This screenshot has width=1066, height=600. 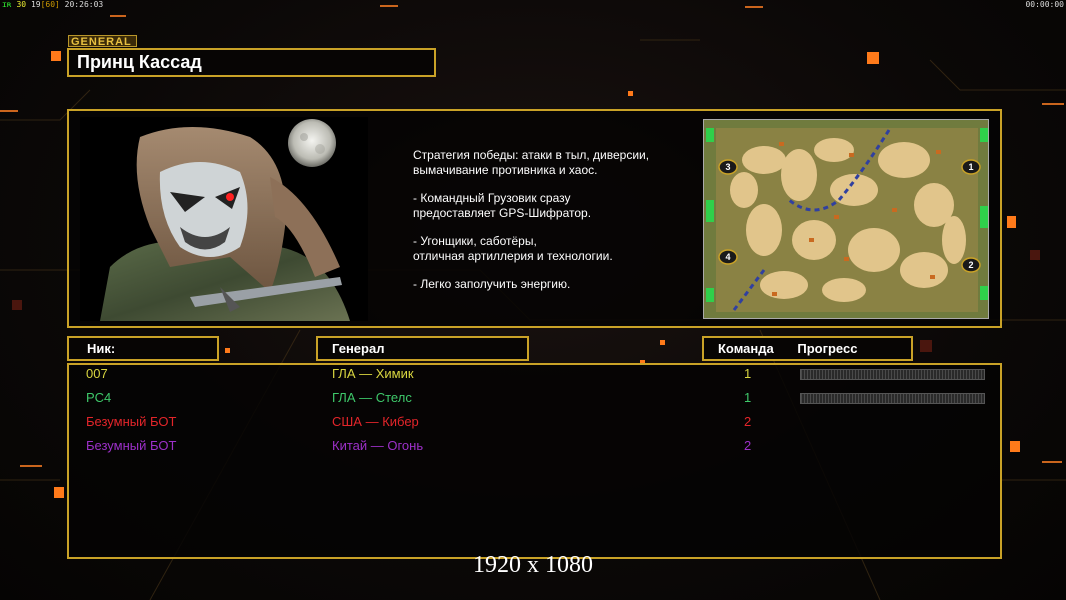 I want to click on header-nick-label: Ник:, so click(x=101, y=348).